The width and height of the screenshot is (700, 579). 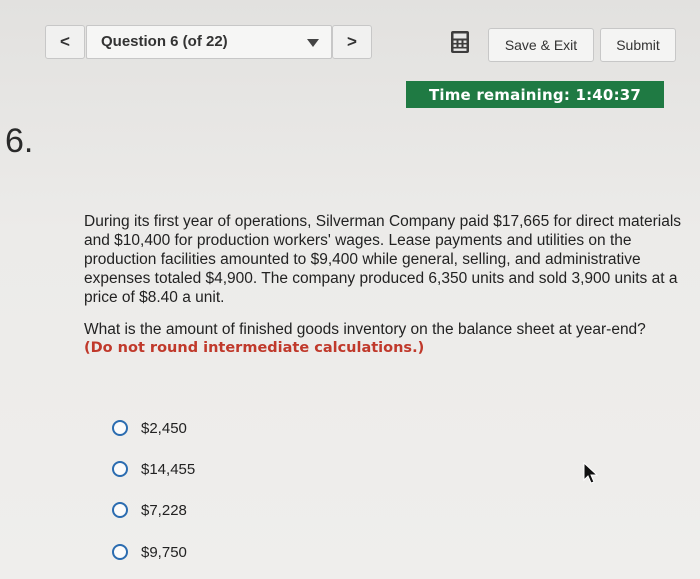 I want to click on save-exit-button: Save & Exit, so click(x=541, y=45).